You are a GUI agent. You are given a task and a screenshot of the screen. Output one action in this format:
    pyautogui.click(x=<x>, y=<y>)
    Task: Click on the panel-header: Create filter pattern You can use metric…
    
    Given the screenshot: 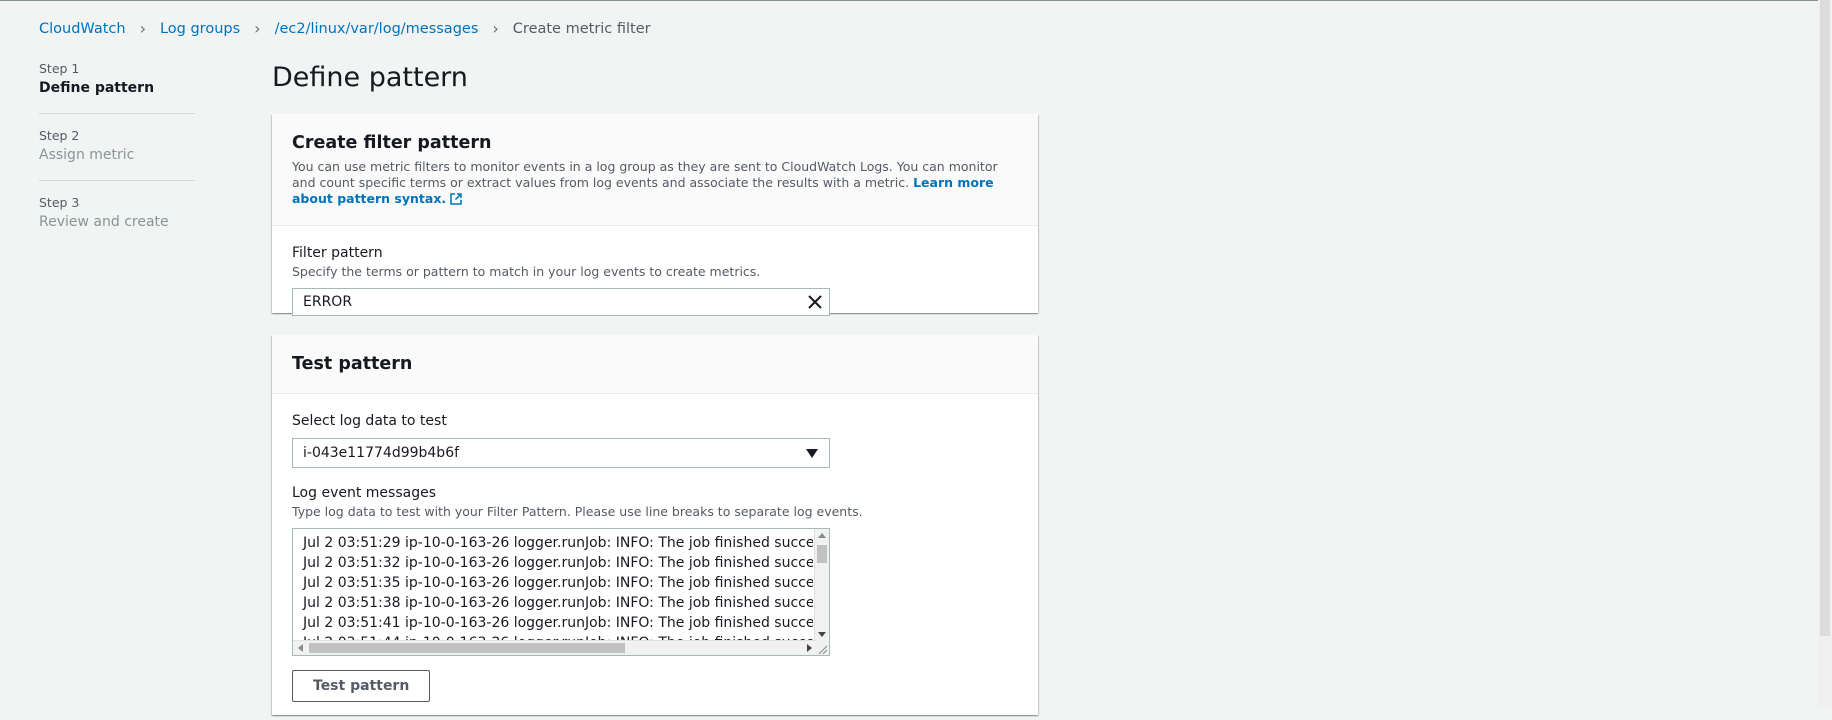 What is the action you would take?
    pyautogui.click(x=655, y=170)
    